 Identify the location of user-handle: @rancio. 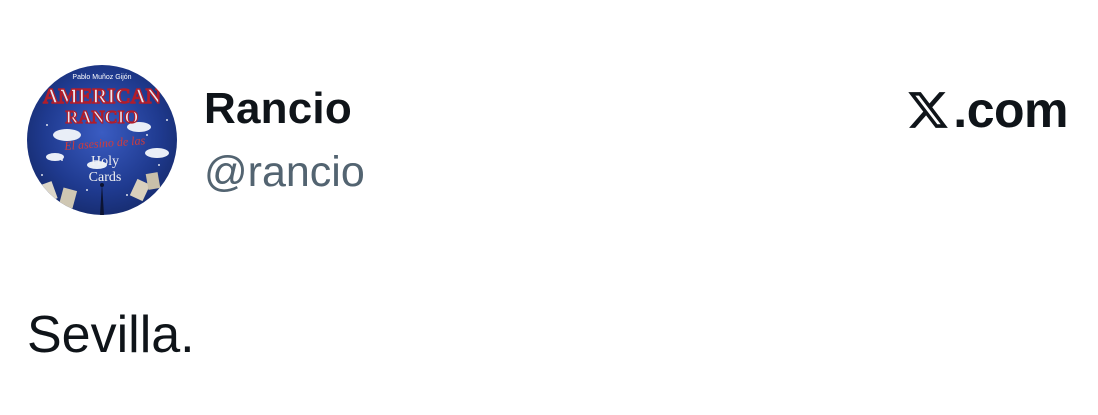
(284, 172).